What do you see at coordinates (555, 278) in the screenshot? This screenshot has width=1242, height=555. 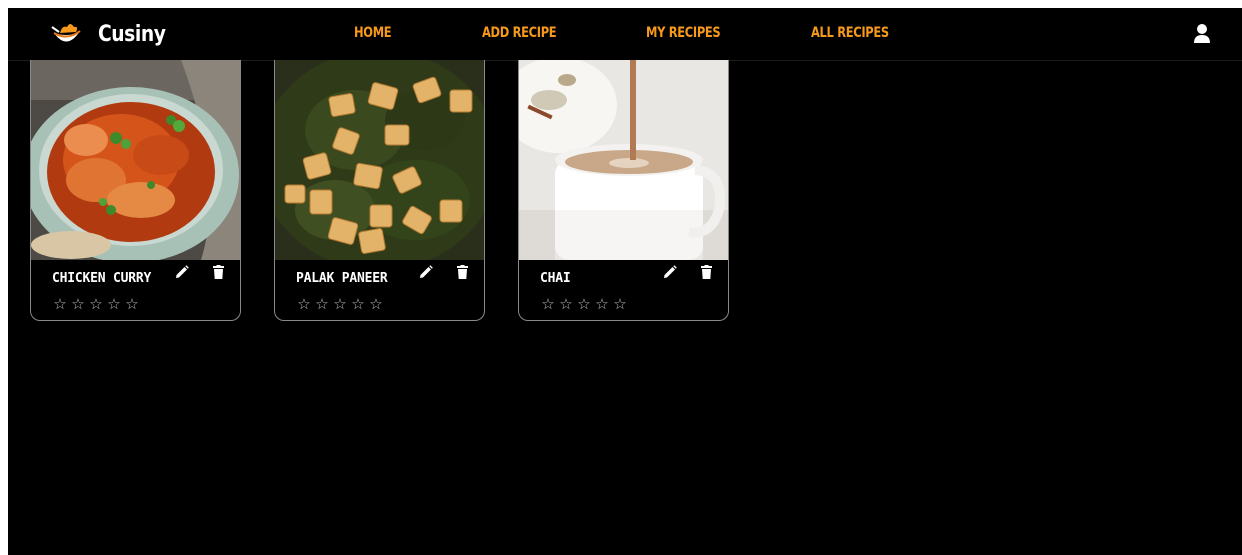 I see `recipe-title: CHAI` at bounding box center [555, 278].